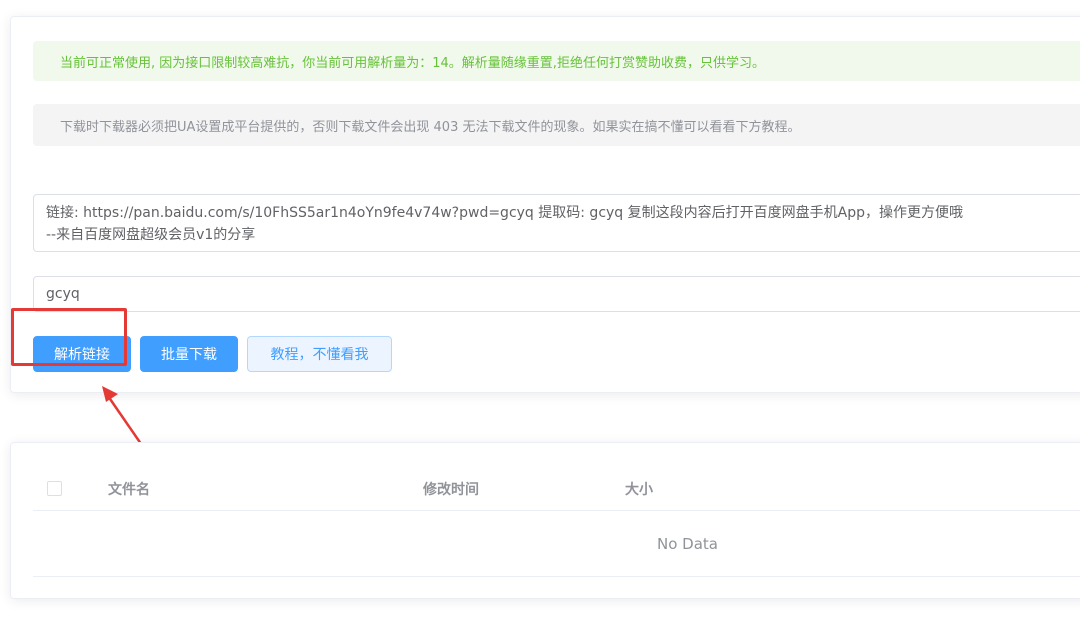  Describe the element at coordinates (451, 489) in the screenshot. I see `column-modified-time: 修改时间` at that location.